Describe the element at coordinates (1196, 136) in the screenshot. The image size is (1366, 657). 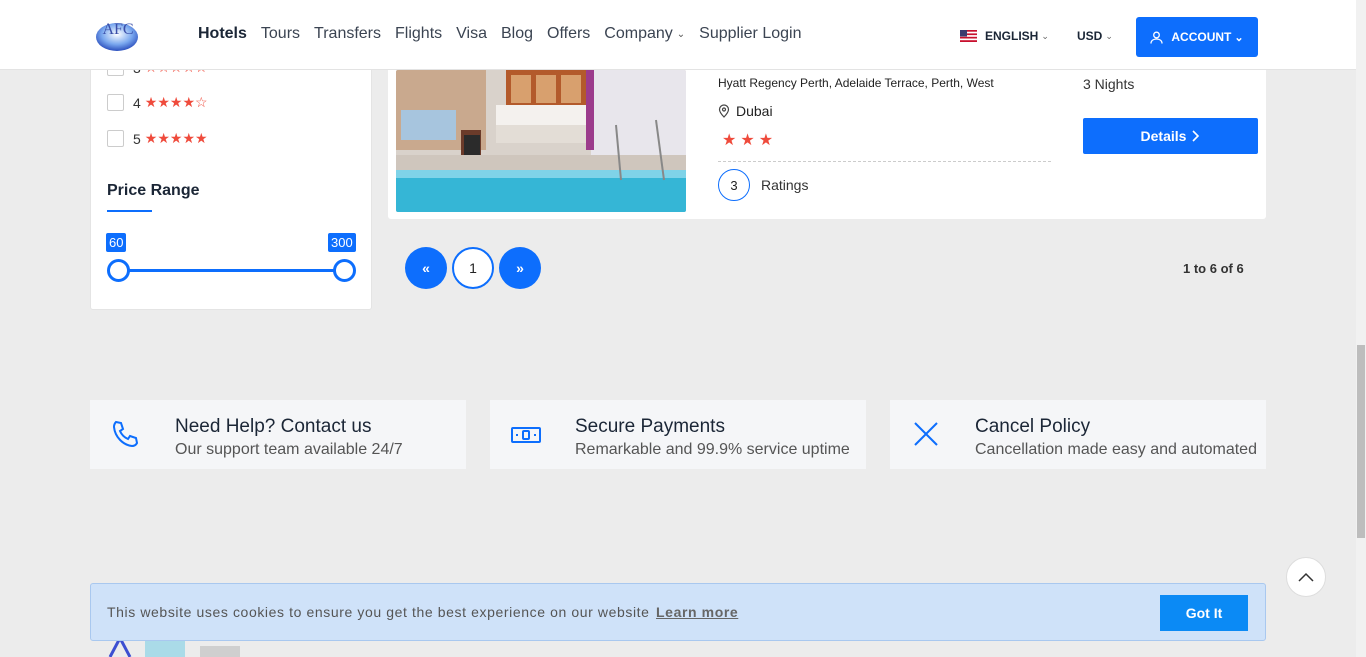
I see `chevron-right-icon` at that location.